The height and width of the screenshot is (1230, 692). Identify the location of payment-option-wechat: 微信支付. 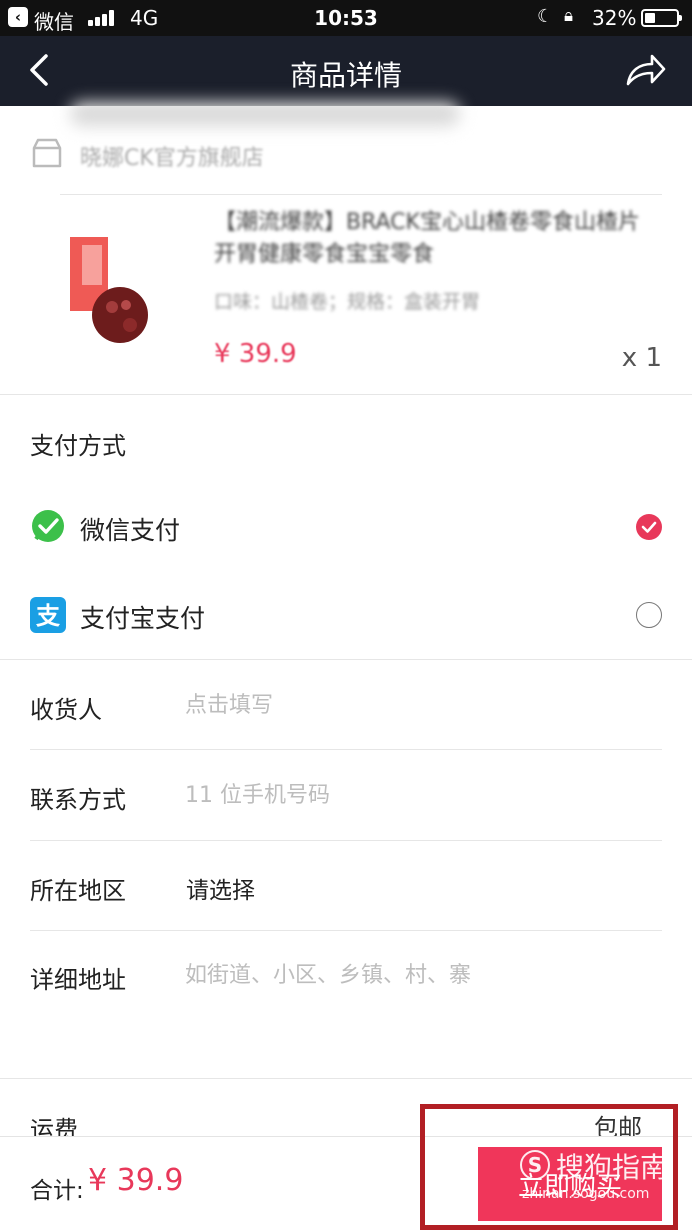
(346, 527).